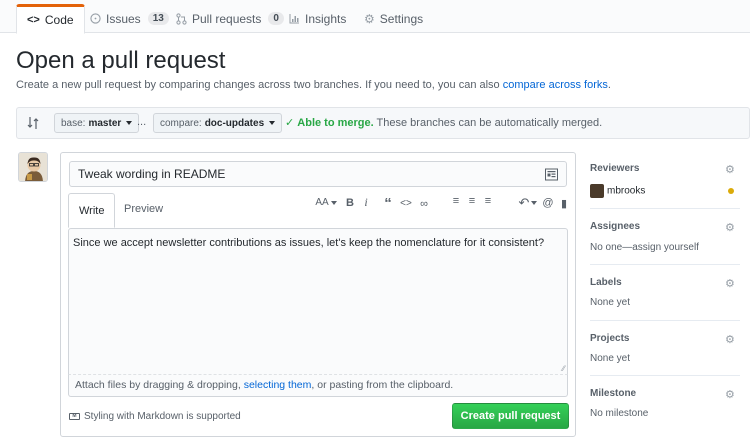  Describe the element at coordinates (606, 282) in the screenshot. I see `labels-heading: Labels` at that location.